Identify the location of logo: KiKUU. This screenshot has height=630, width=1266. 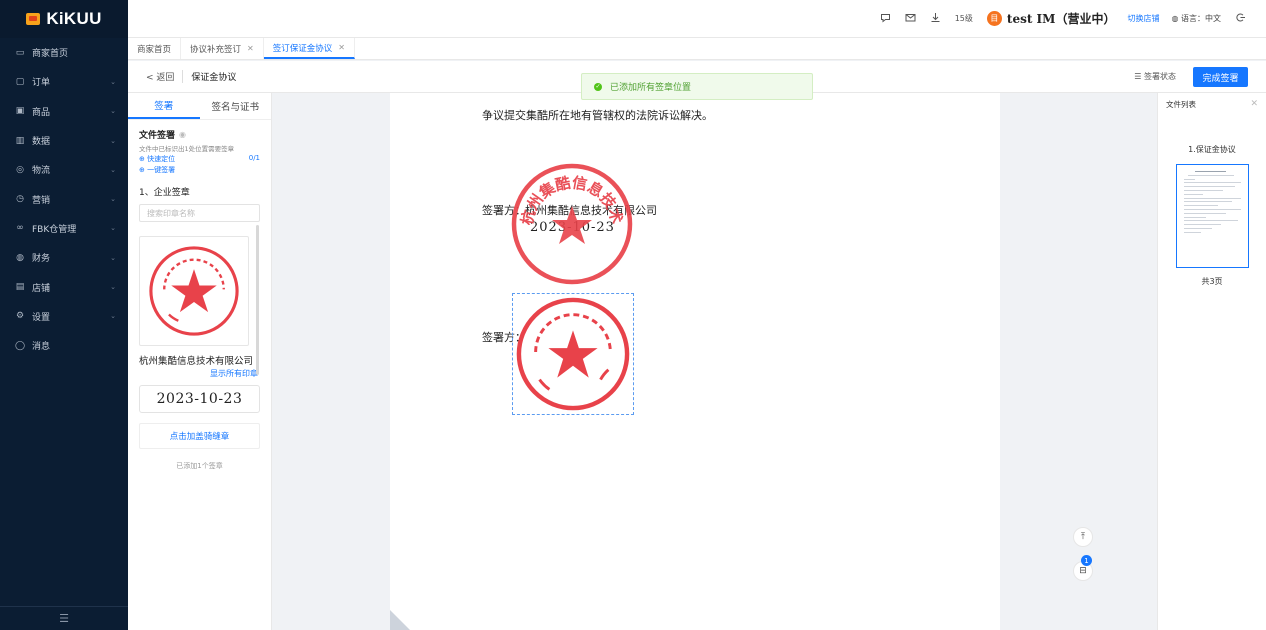
(64, 19).